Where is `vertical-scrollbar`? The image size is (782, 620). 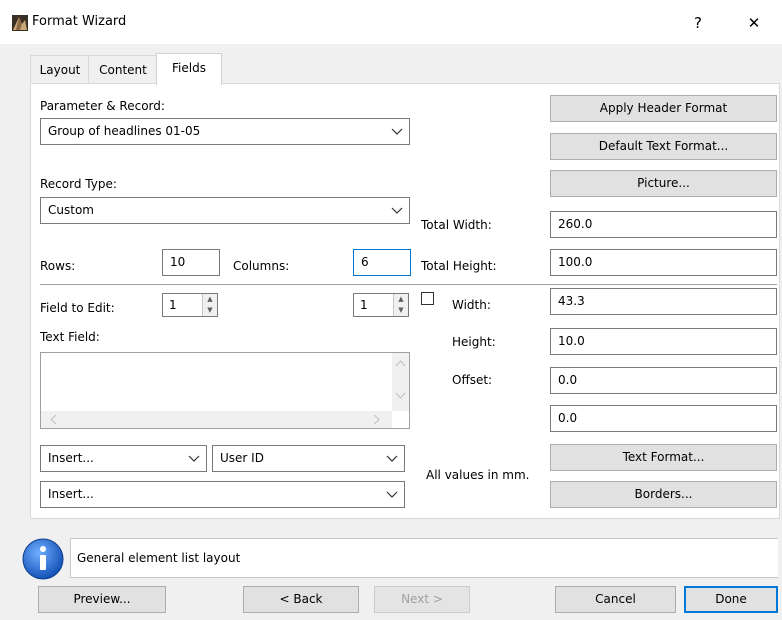
vertical-scrollbar is located at coordinates (400, 382).